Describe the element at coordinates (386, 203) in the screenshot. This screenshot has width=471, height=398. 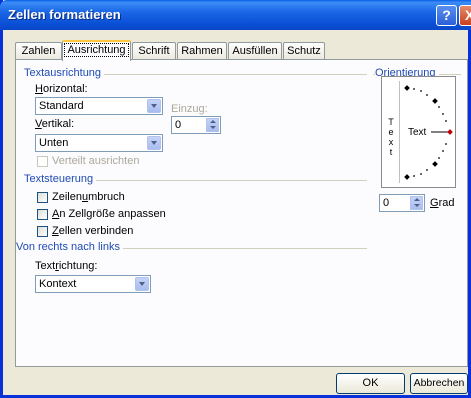
I see `grad-value: 0` at that location.